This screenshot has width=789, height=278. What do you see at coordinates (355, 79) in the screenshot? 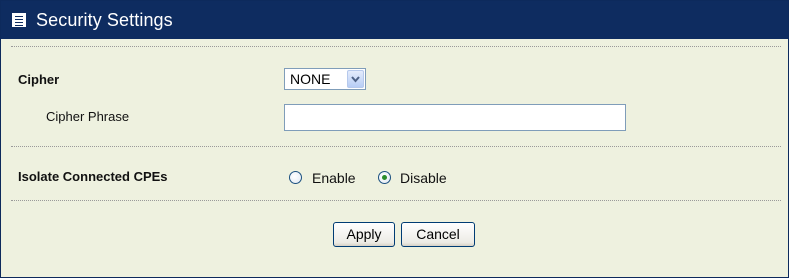
I see `chevron-down-icon` at bounding box center [355, 79].